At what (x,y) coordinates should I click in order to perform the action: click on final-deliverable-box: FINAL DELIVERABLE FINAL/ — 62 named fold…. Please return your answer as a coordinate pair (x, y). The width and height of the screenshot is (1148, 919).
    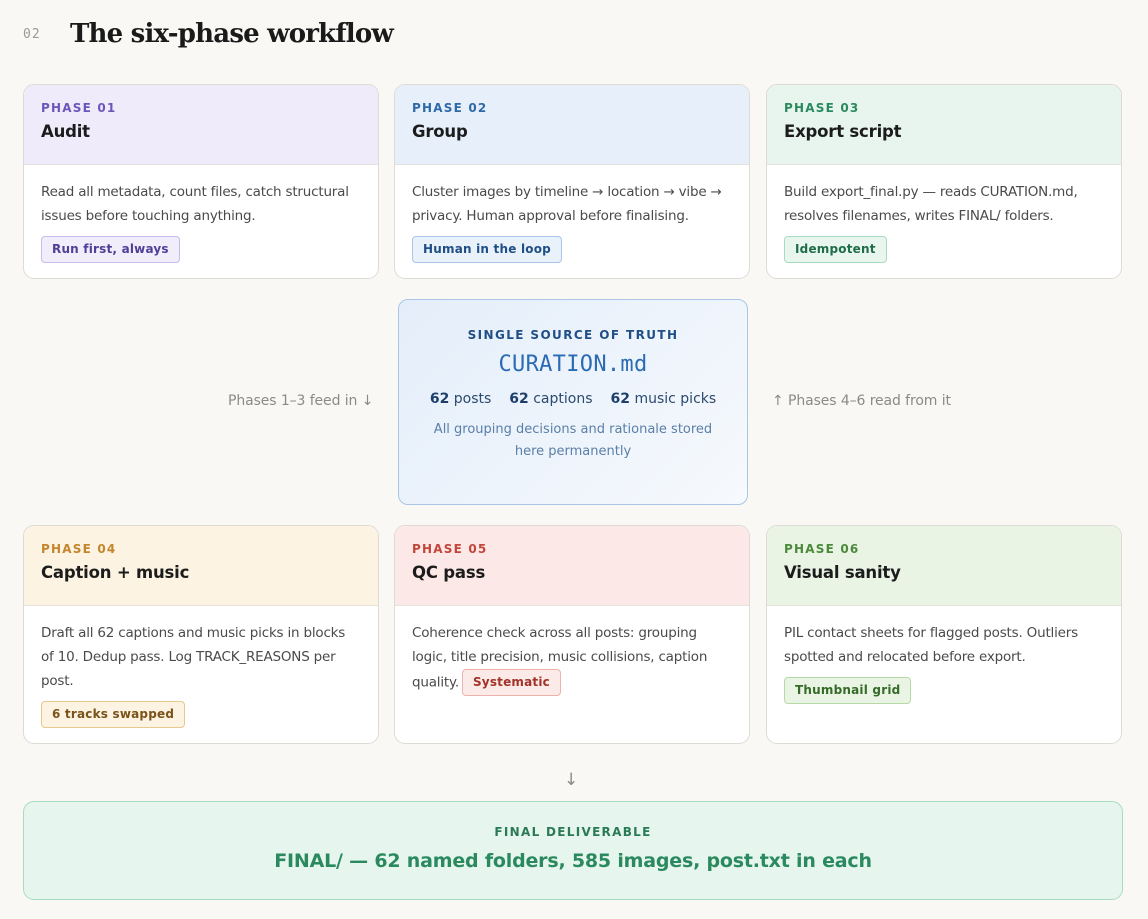
    Looking at the image, I should click on (573, 850).